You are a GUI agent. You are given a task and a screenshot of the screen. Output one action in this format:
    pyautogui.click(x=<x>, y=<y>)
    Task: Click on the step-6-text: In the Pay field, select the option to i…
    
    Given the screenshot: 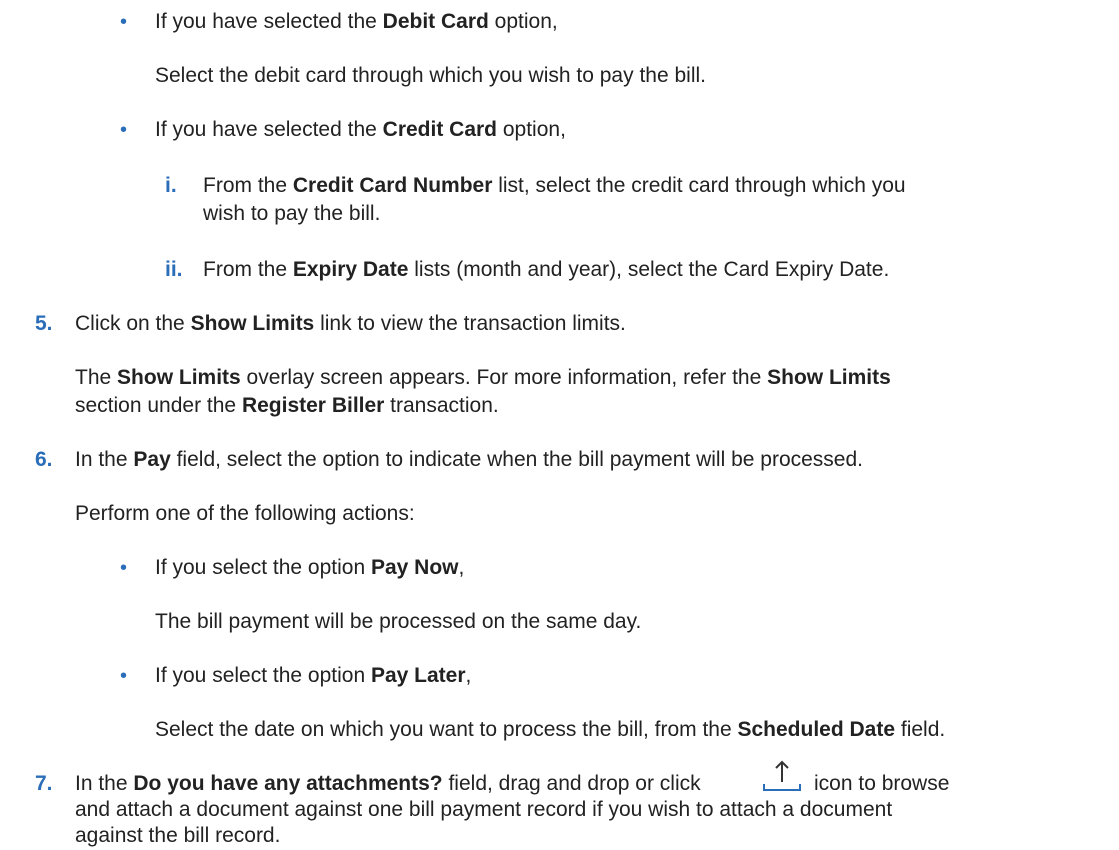 What is the action you would take?
    pyautogui.click(x=469, y=459)
    